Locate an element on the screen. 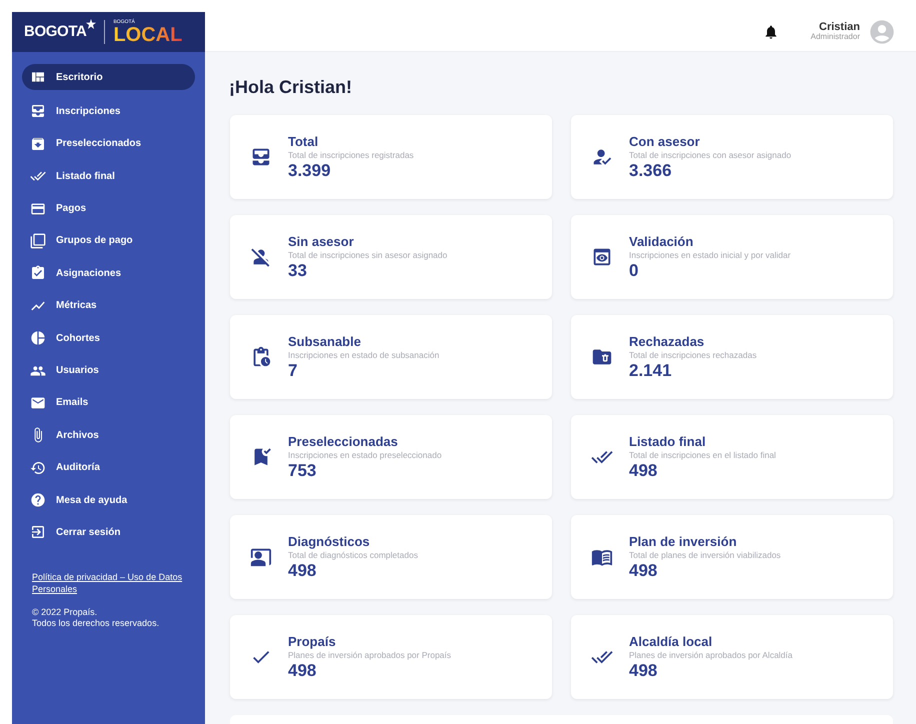 The width and height of the screenshot is (916, 724). privacy-link: Política de privacidad – Uso de Datos Personales is located at coordinates (108, 583).